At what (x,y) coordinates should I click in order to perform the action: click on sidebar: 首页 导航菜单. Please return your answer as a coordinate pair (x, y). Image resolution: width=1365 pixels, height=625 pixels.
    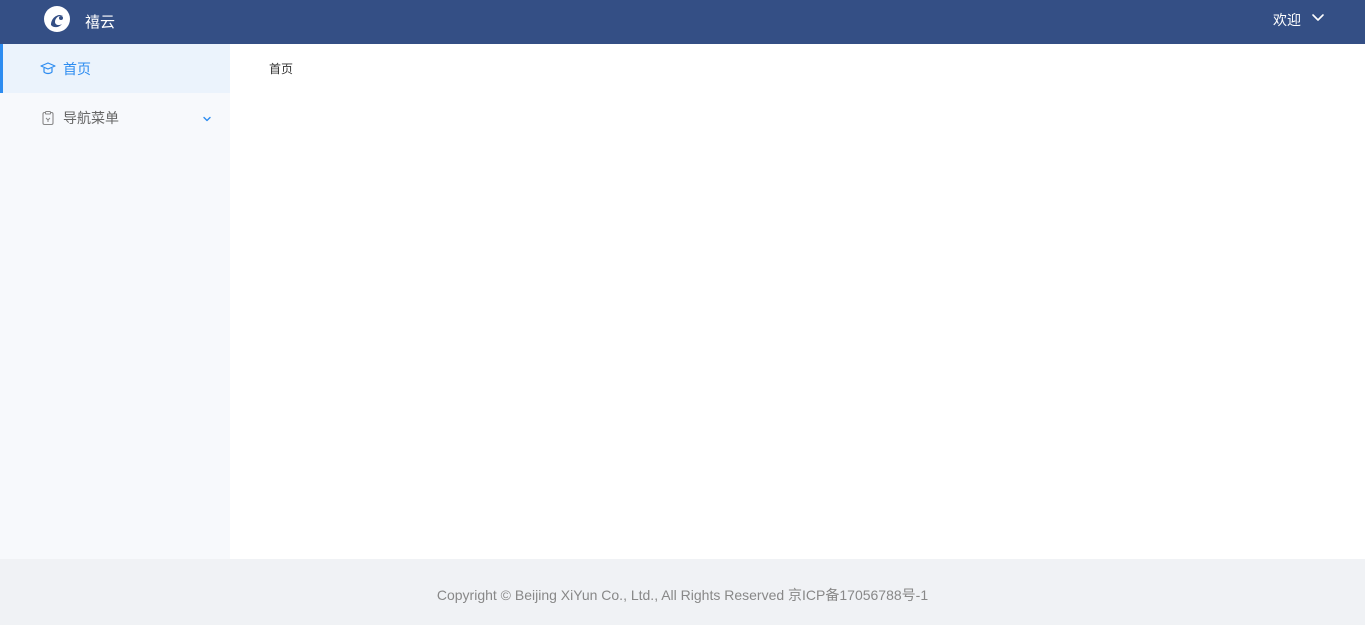
    Looking at the image, I should click on (115, 301).